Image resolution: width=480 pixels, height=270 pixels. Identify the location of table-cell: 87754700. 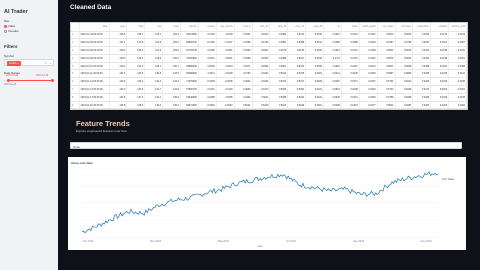
(189, 50).